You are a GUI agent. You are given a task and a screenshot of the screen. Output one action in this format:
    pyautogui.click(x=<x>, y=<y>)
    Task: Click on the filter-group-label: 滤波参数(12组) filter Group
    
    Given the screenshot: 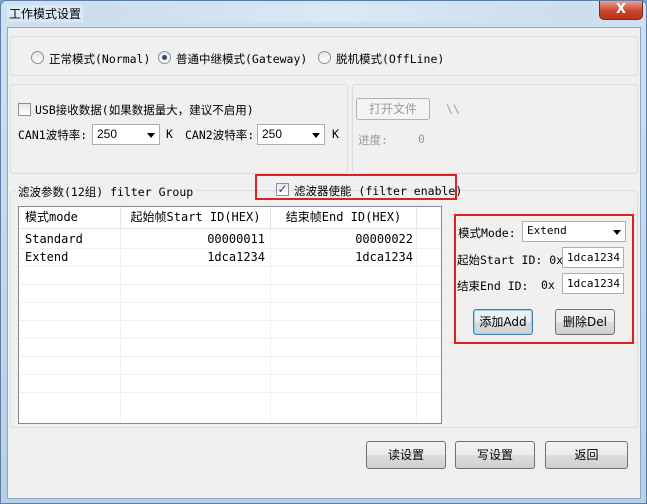 What is the action you would take?
    pyautogui.click(x=106, y=192)
    